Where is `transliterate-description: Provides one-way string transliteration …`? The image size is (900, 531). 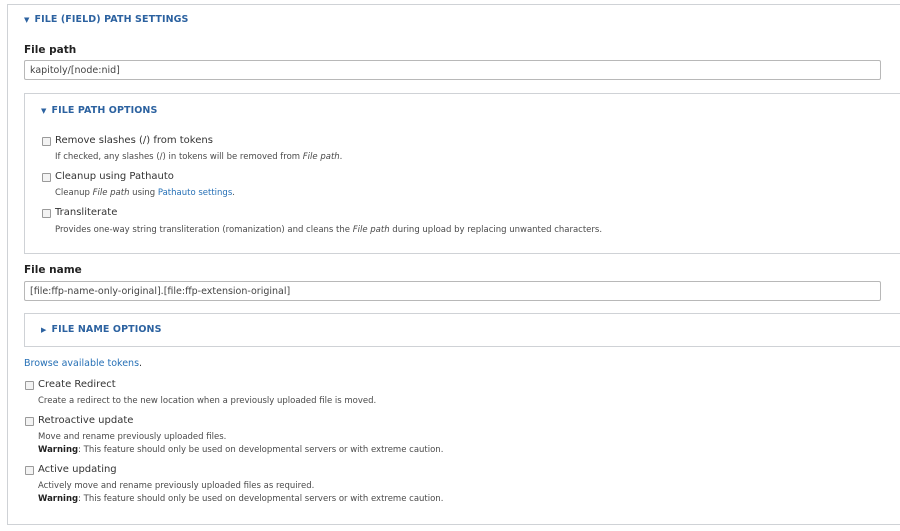
transliterate-description: Provides one-way string transliteration … is located at coordinates (329, 230).